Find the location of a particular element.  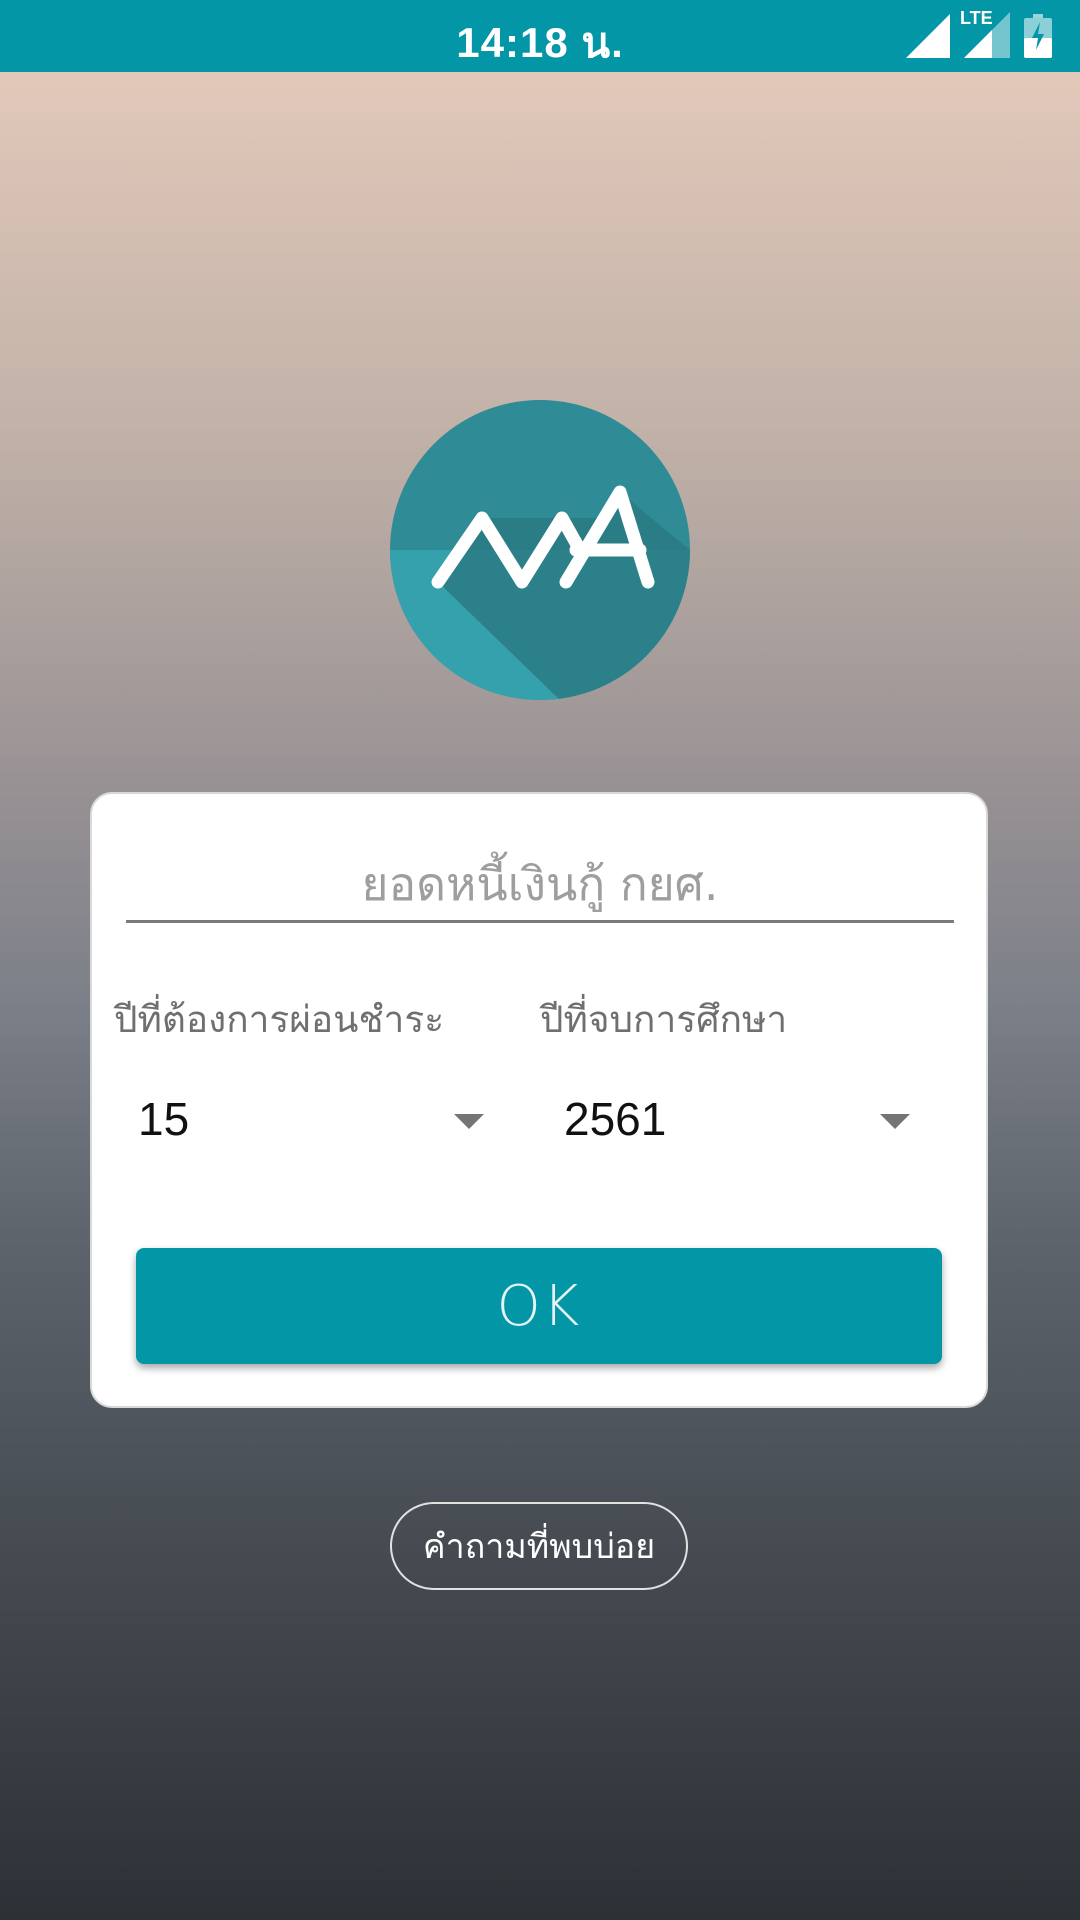

app-logo-icon is located at coordinates (540, 550).